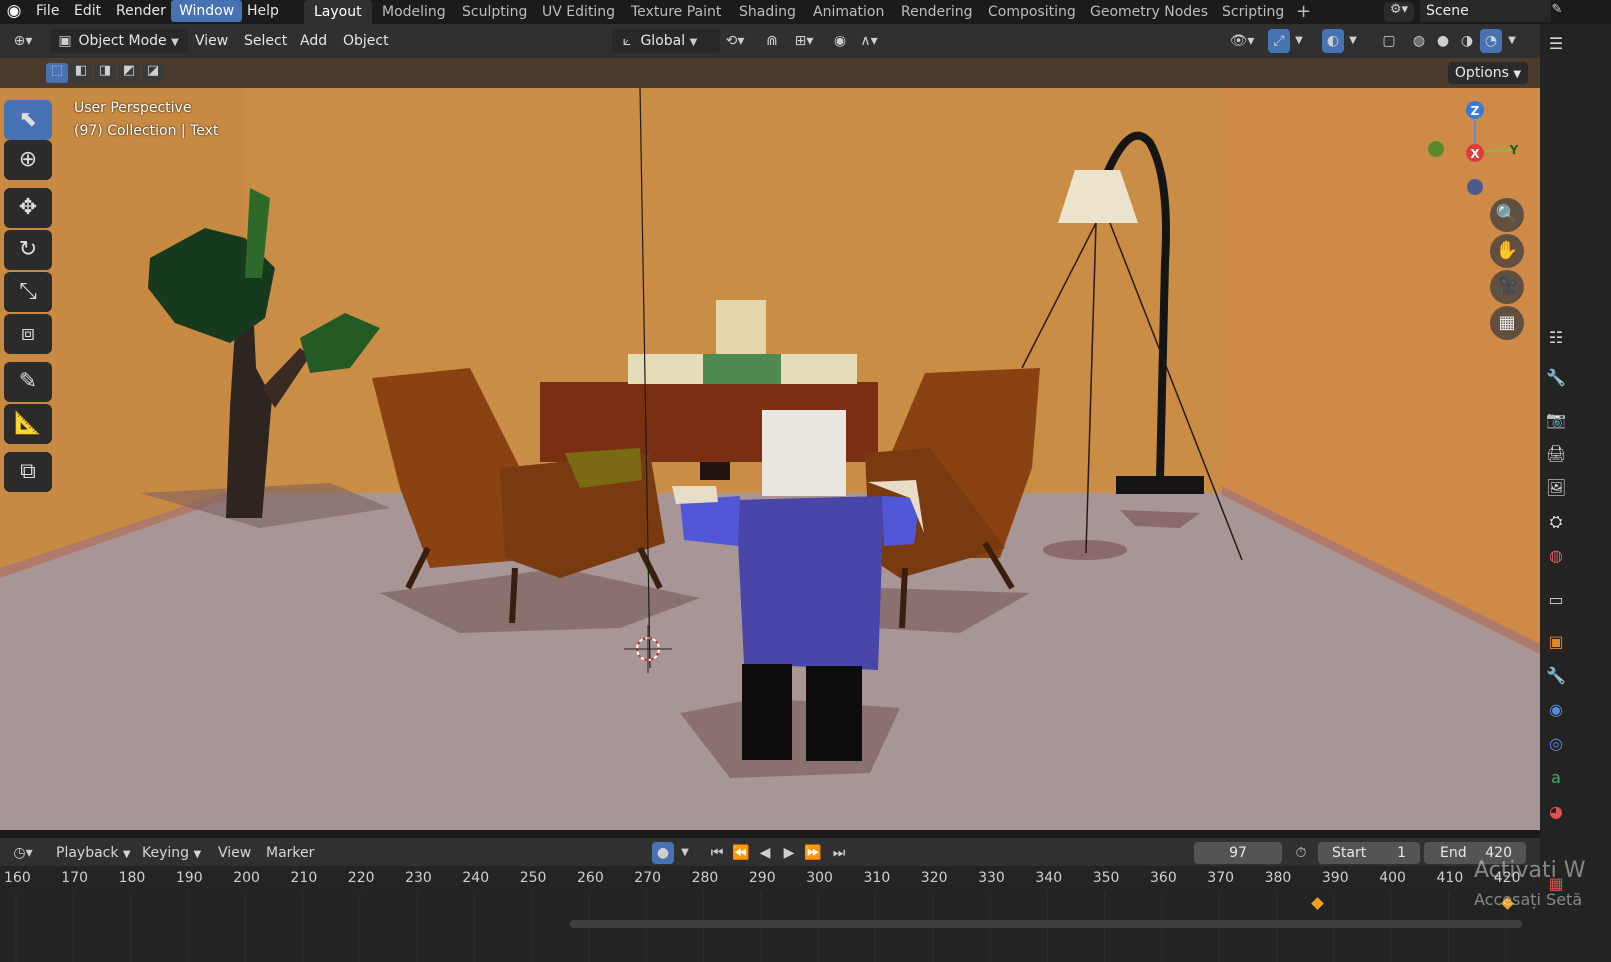 The height and width of the screenshot is (962, 1611). I want to click on output-properties-icon: 🖨, so click(1556, 454).